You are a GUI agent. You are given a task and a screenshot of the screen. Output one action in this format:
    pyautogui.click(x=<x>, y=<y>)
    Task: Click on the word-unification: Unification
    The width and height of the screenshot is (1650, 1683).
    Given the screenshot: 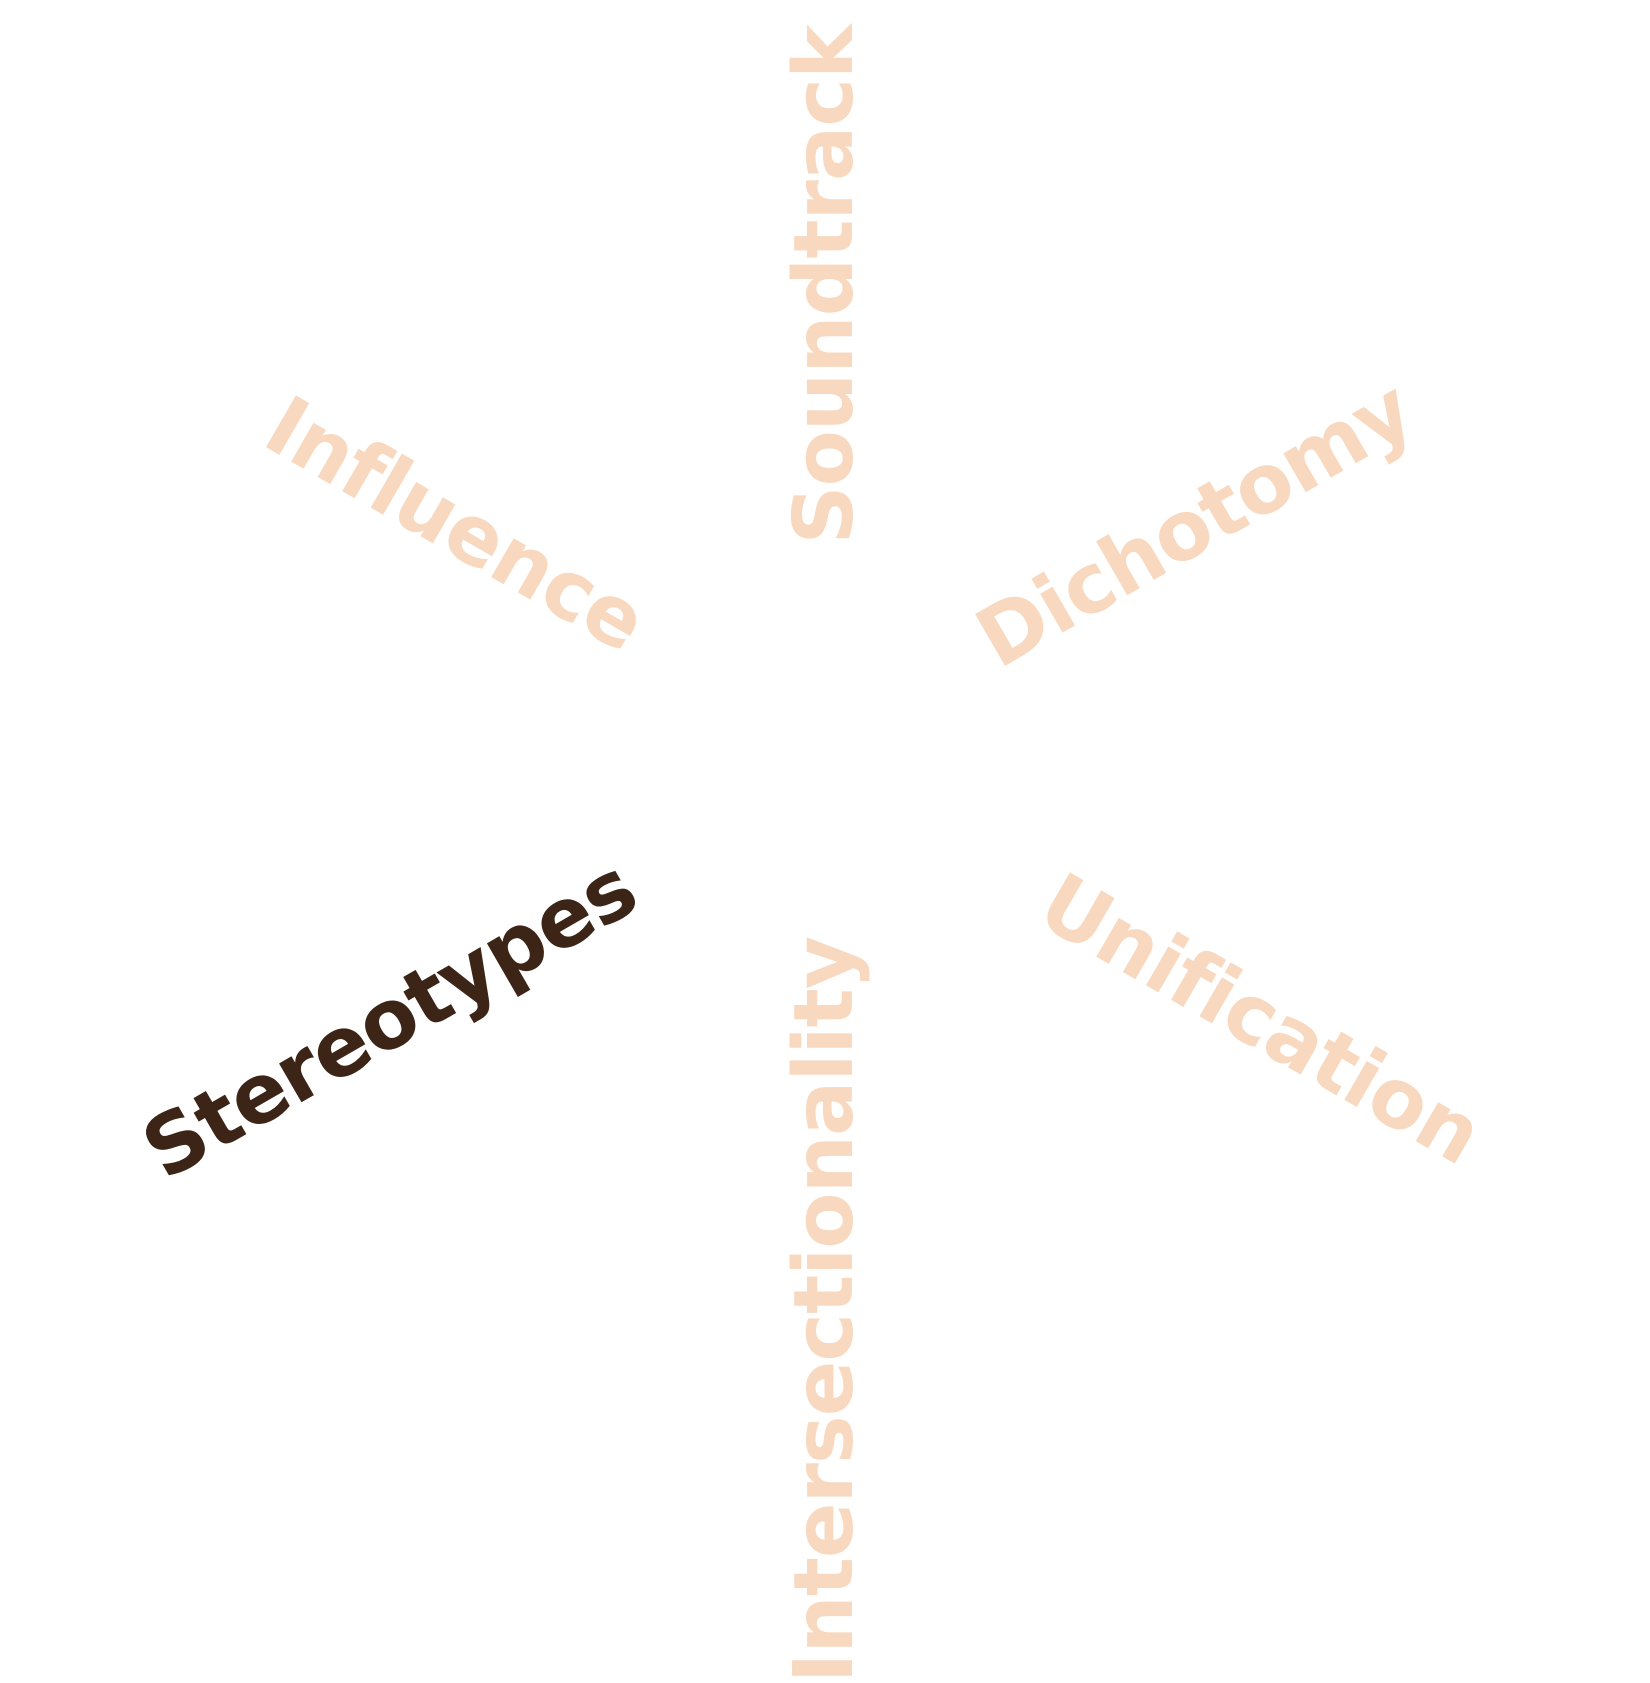 What is the action you would take?
    pyautogui.click(x=1260, y=1019)
    